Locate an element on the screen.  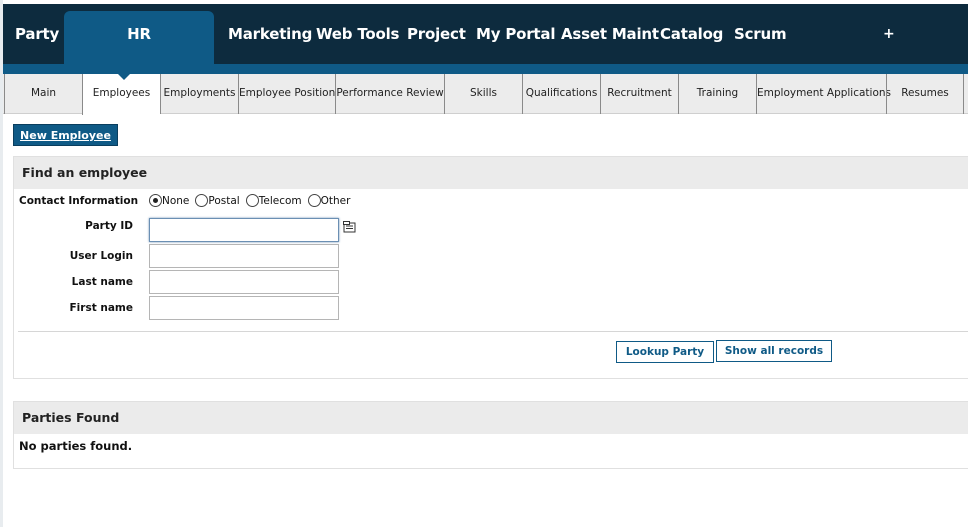
add-tab-button: + is located at coordinates (889, 34).